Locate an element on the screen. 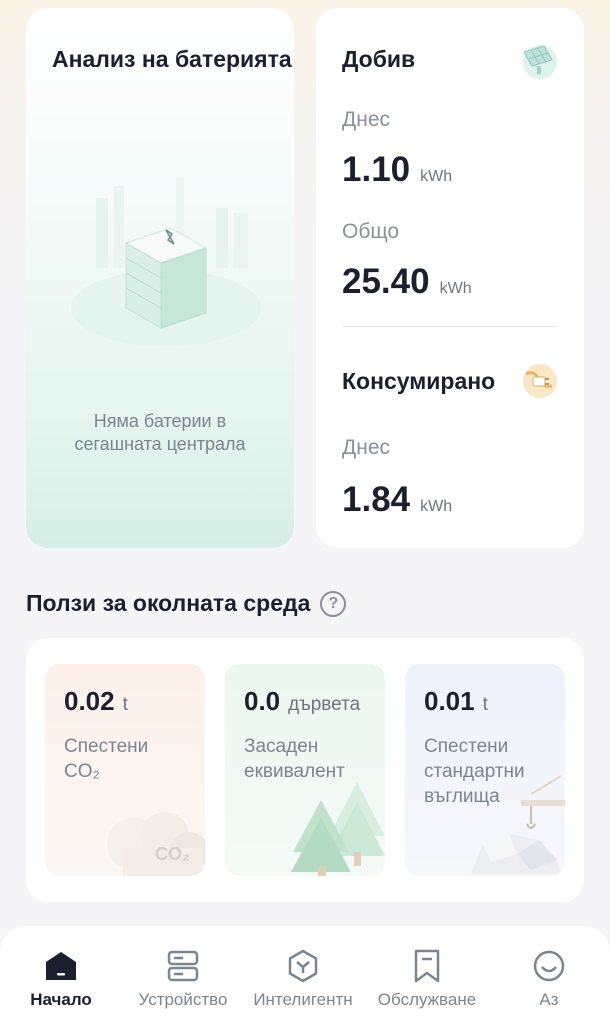 The width and height of the screenshot is (610, 1017). trees-planted-tile: 0.0 дървета Засаден еквивалент is located at coordinates (305, 770).